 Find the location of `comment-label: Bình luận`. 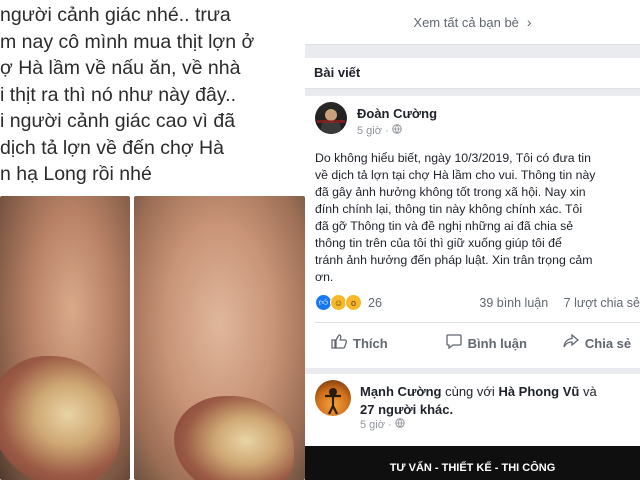

comment-label: Bình luận is located at coordinates (497, 343).